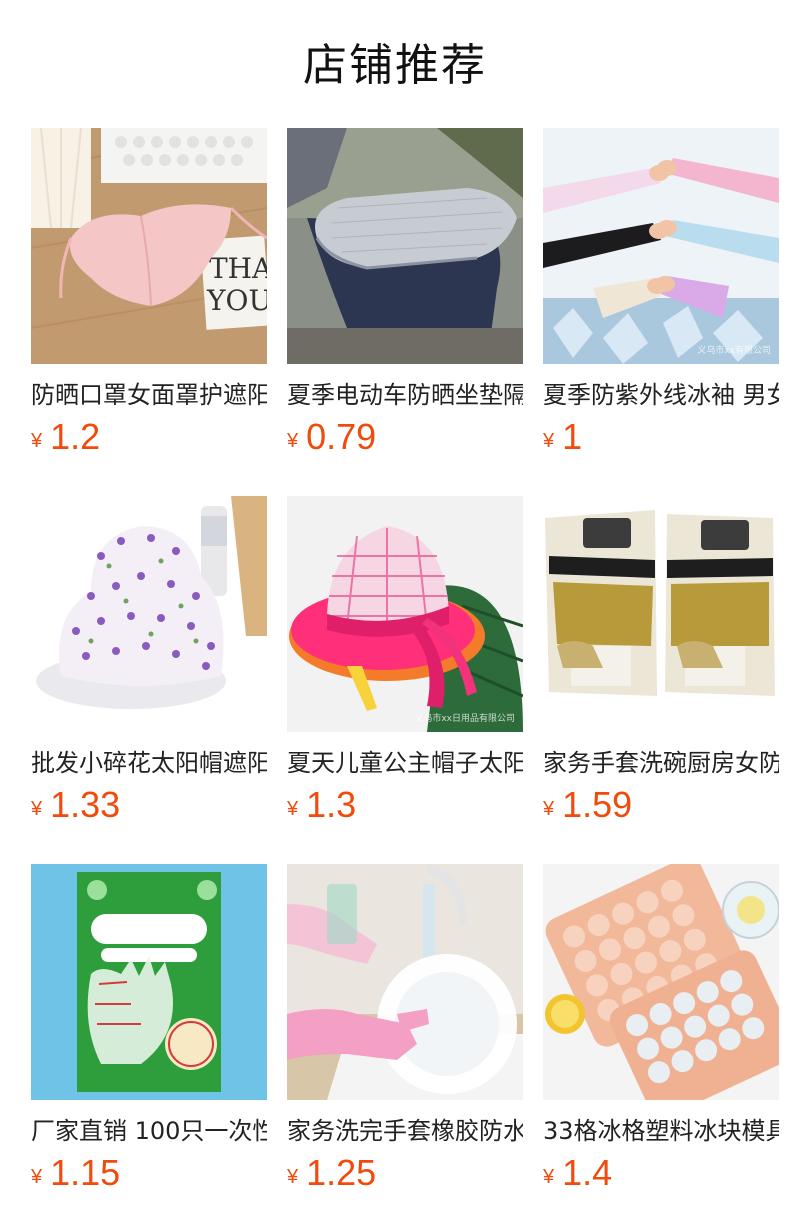 The height and width of the screenshot is (1232, 790). I want to click on product-card: 家务洗完手套橡胶防水 ¥1.25, so click(405, 1029).